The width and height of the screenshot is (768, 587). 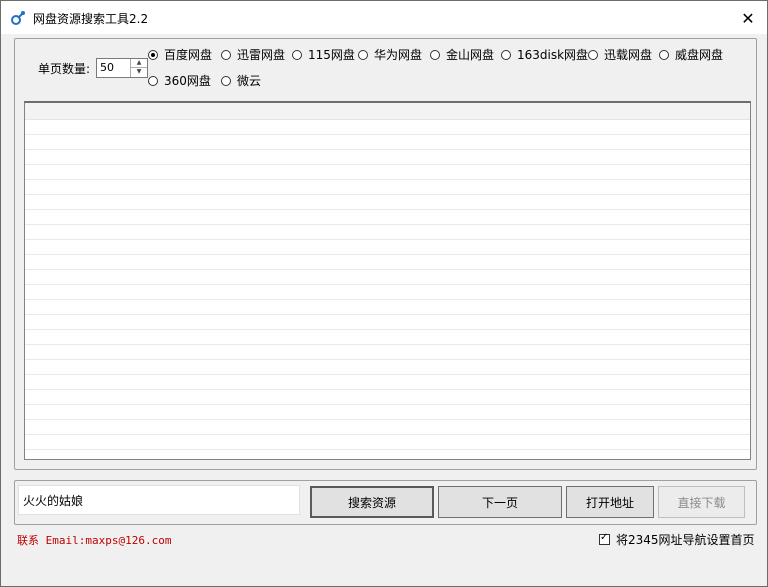 I want to click on radio-label: 华为网盘, so click(x=398, y=55).